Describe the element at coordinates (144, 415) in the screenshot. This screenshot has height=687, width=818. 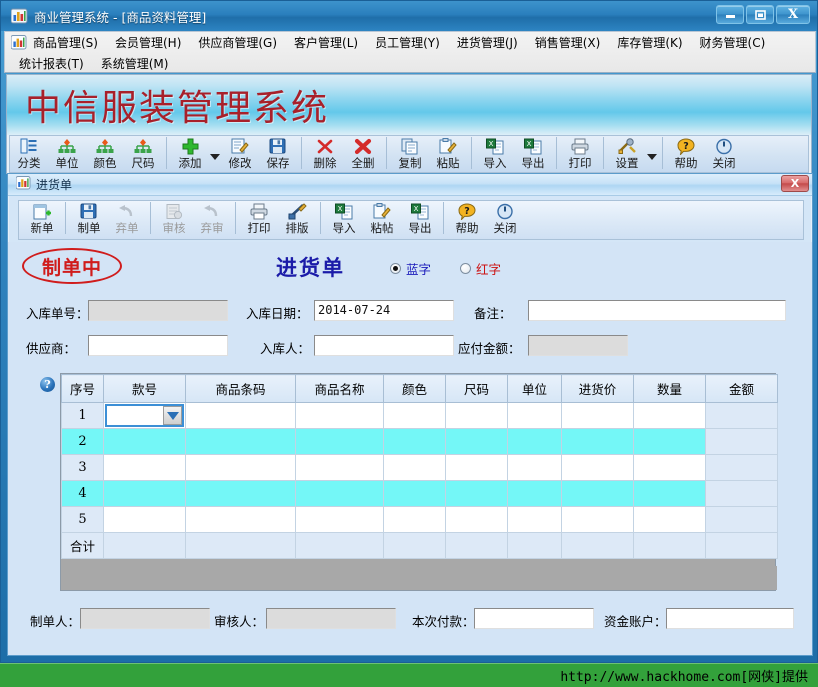
I see `cell-style-no-selected` at that location.